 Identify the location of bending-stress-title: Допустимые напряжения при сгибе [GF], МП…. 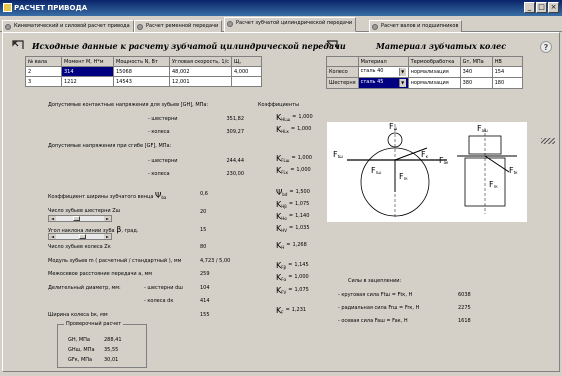
(110, 146).